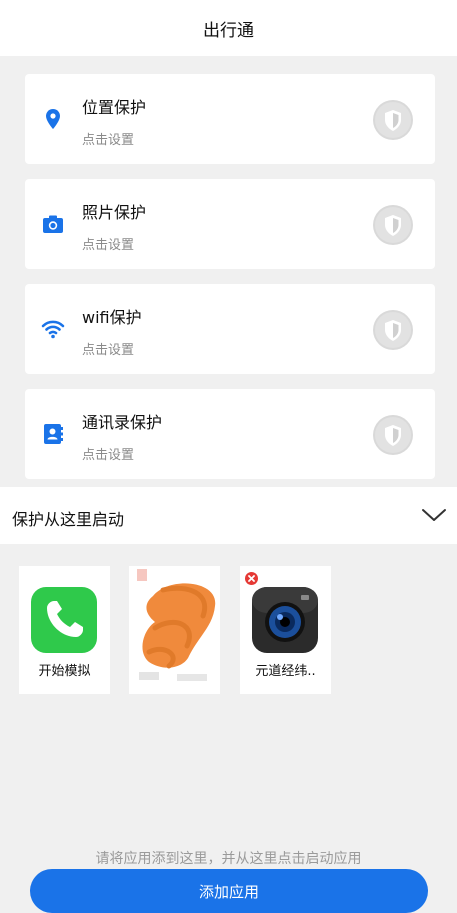  Describe the element at coordinates (230, 434) in the screenshot. I see `card-contacts-protection: 通讯录保护 点击设置` at that location.